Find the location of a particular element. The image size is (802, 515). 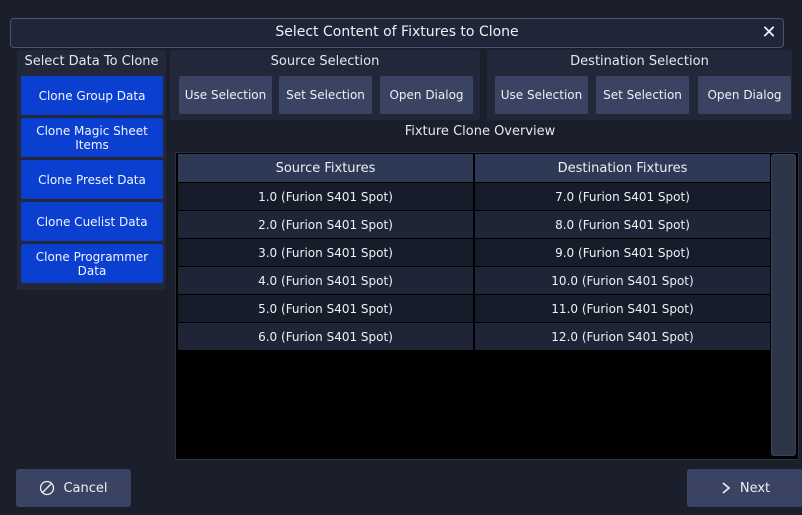

destination-cell: 12.0 (Furion S401 Spot) is located at coordinates (622, 336).